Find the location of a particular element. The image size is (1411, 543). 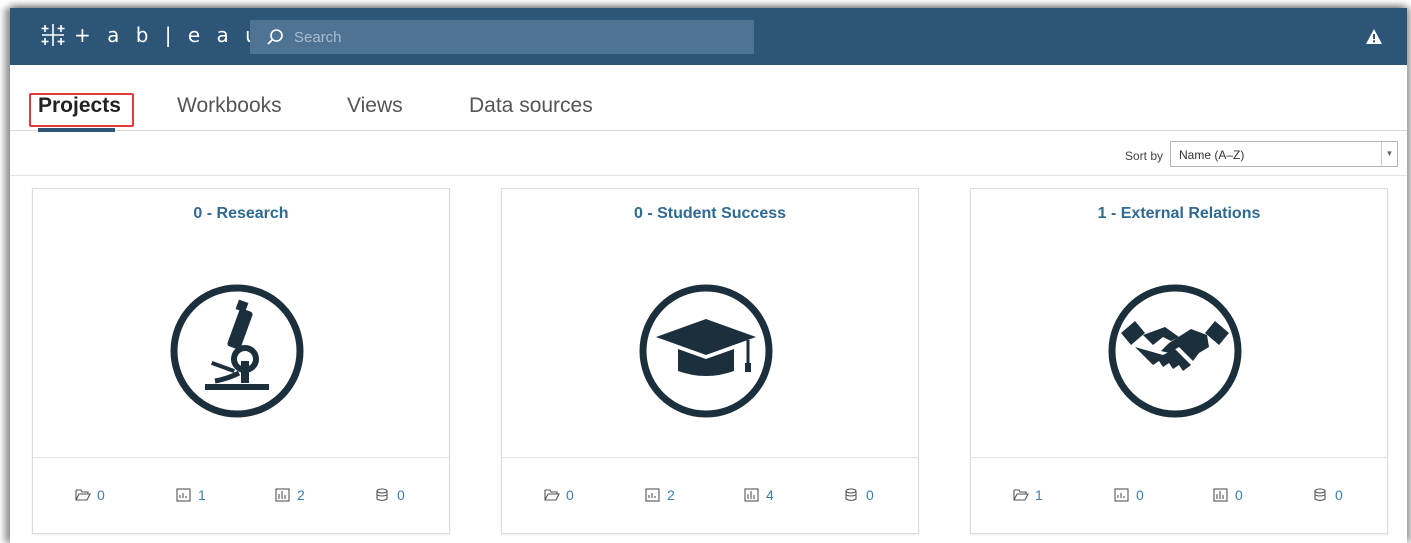

count-value: 4 is located at coordinates (770, 495).